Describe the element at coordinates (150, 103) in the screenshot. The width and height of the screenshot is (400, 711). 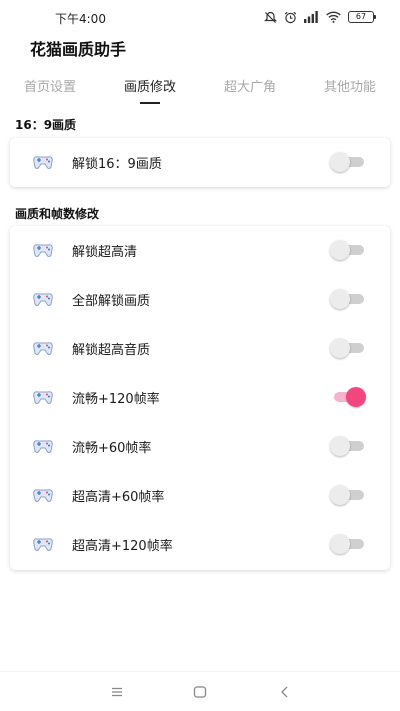
I see `tab-active-indicator` at that location.